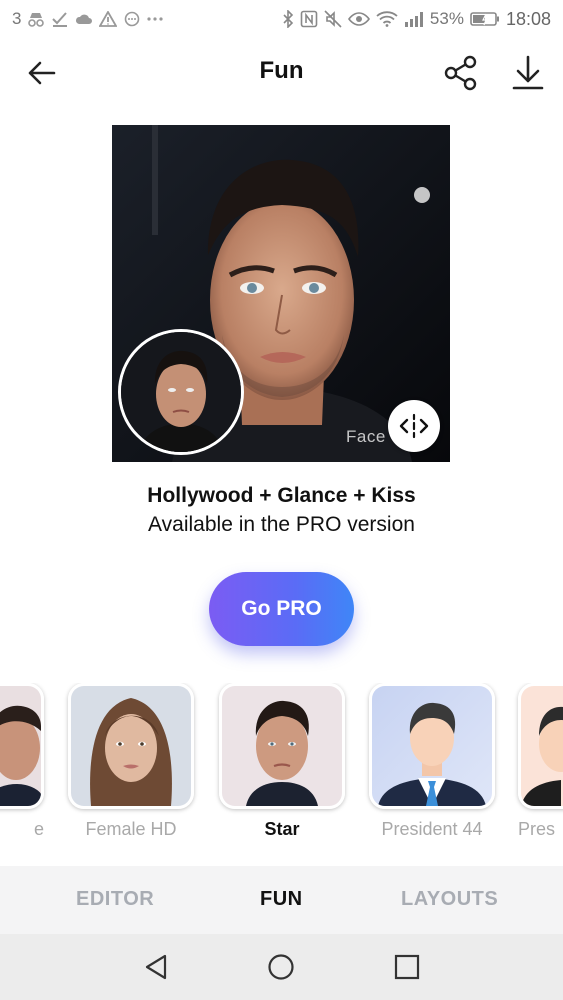 This screenshot has width=563, height=1000. I want to click on status-bar-left: 3, so click(88, 19).